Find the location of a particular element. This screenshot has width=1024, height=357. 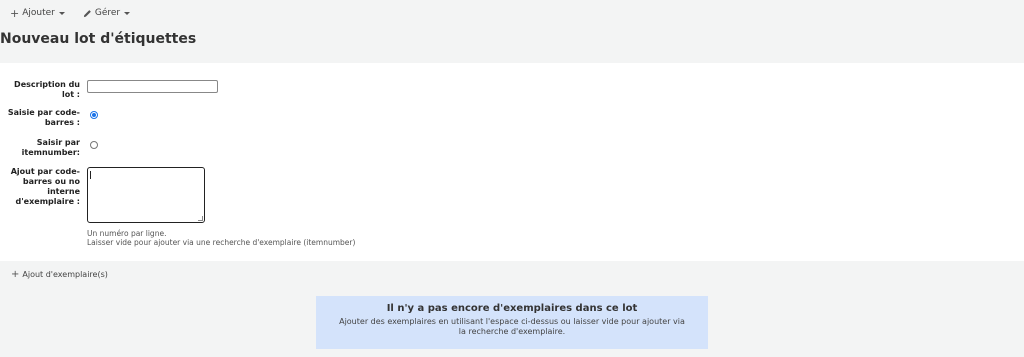

manage-button: Gérer is located at coordinates (107, 13).